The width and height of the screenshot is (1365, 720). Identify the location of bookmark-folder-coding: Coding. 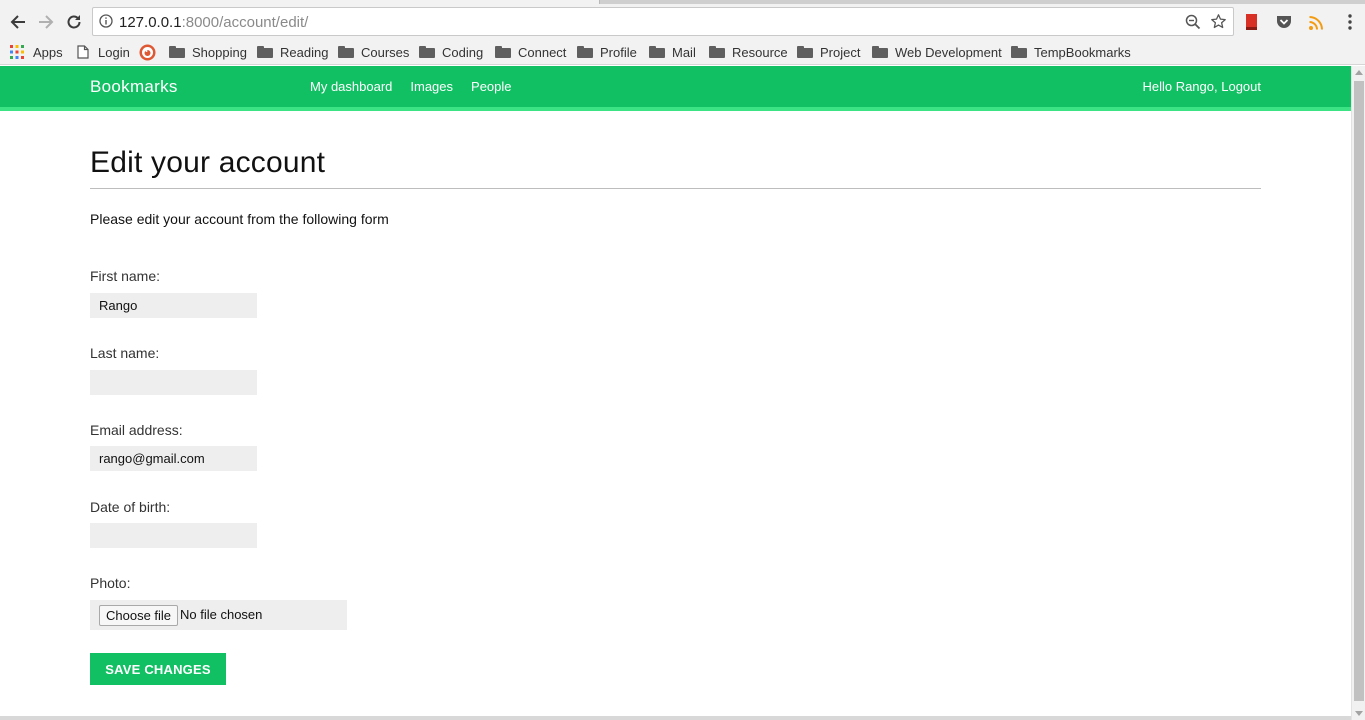
(451, 52).